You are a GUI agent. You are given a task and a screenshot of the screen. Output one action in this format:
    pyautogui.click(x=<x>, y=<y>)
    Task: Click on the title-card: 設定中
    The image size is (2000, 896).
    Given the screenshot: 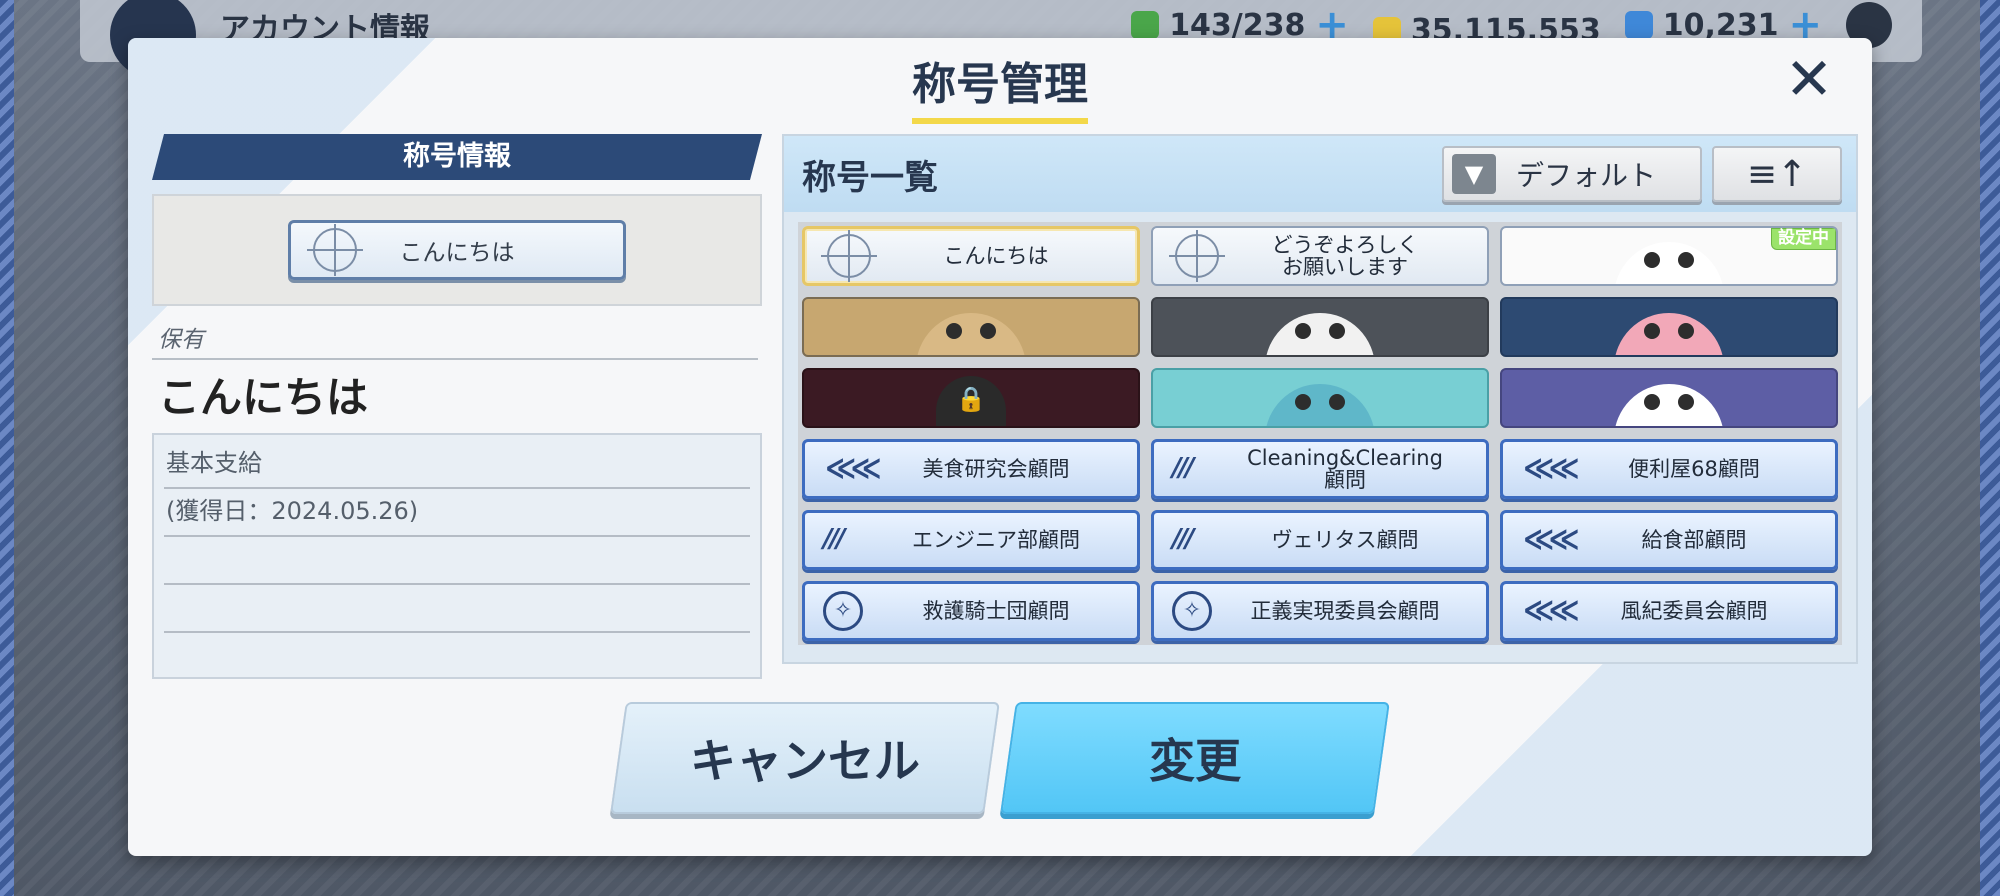 What is the action you would take?
    pyautogui.click(x=1669, y=256)
    